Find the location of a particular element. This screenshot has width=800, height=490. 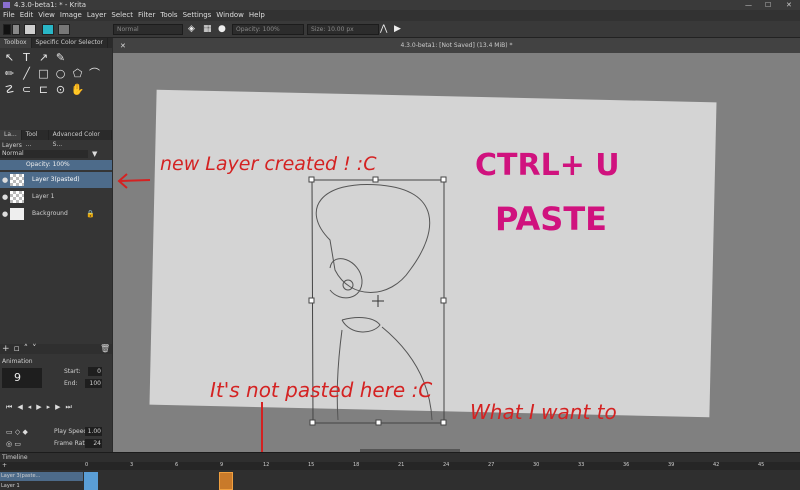

head-sketch is located at coordinates (373, 238).